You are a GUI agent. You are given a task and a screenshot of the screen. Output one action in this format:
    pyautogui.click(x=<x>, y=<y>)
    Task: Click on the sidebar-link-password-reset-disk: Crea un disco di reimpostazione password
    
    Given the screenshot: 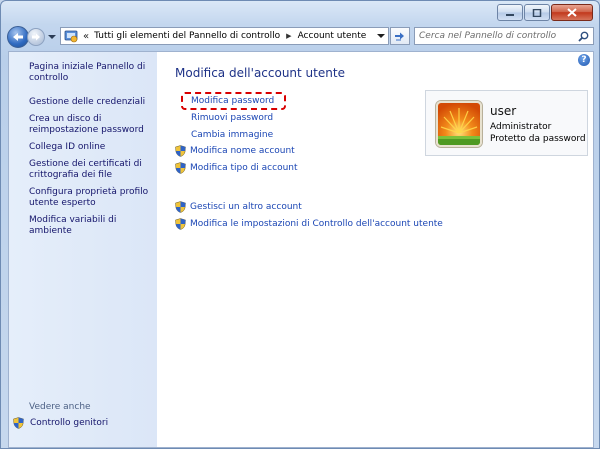 What is the action you would take?
    pyautogui.click(x=89, y=125)
    